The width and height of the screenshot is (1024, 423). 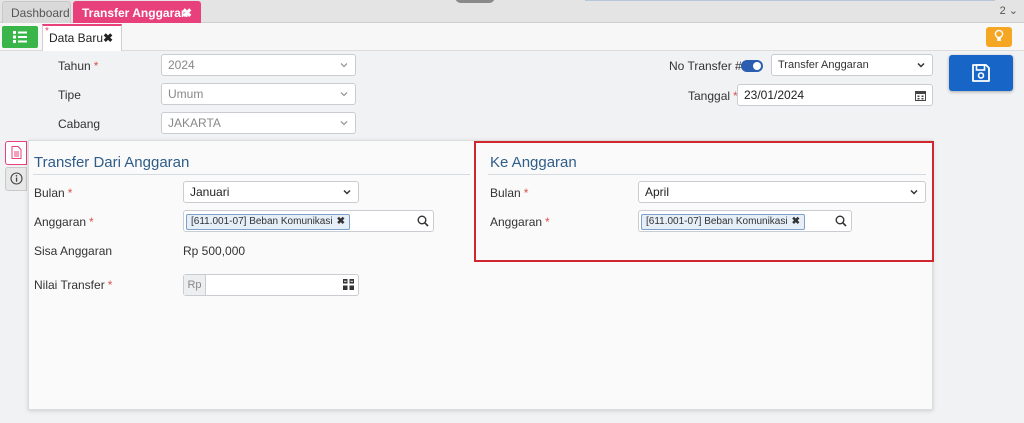 I want to click on dari-anggaran-field: [611.001-07] Beban Komunikasi ✖, so click(x=308, y=221).